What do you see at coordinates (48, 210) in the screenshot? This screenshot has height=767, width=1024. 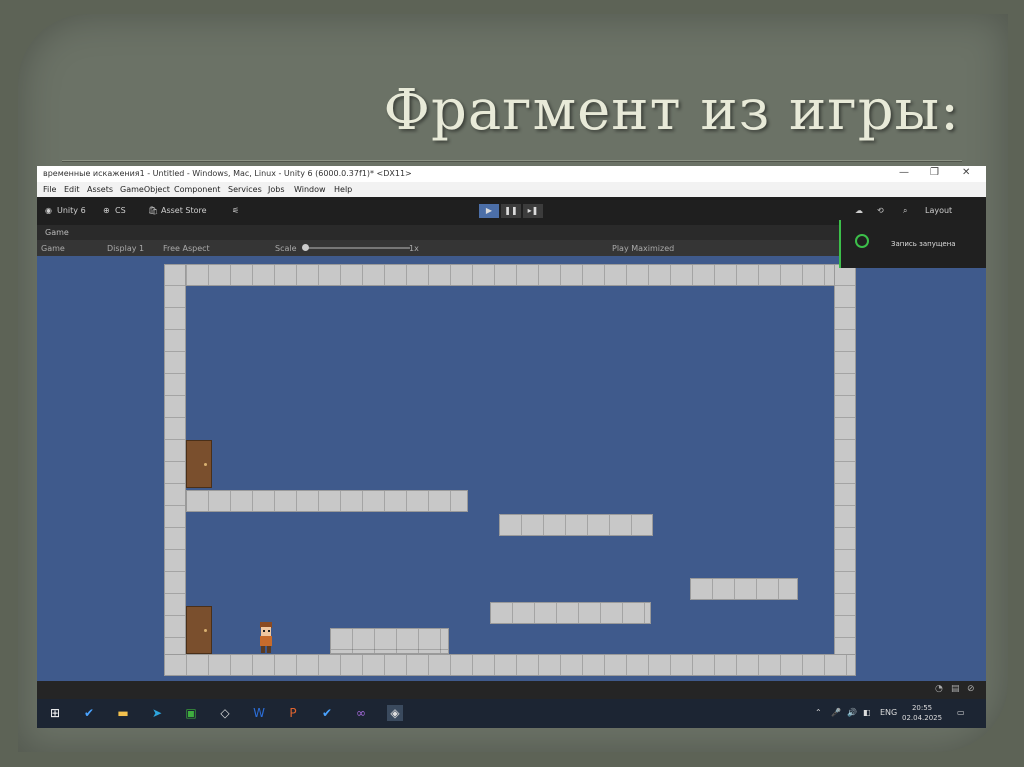 I see `account-icon: ◉` at bounding box center [48, 210].